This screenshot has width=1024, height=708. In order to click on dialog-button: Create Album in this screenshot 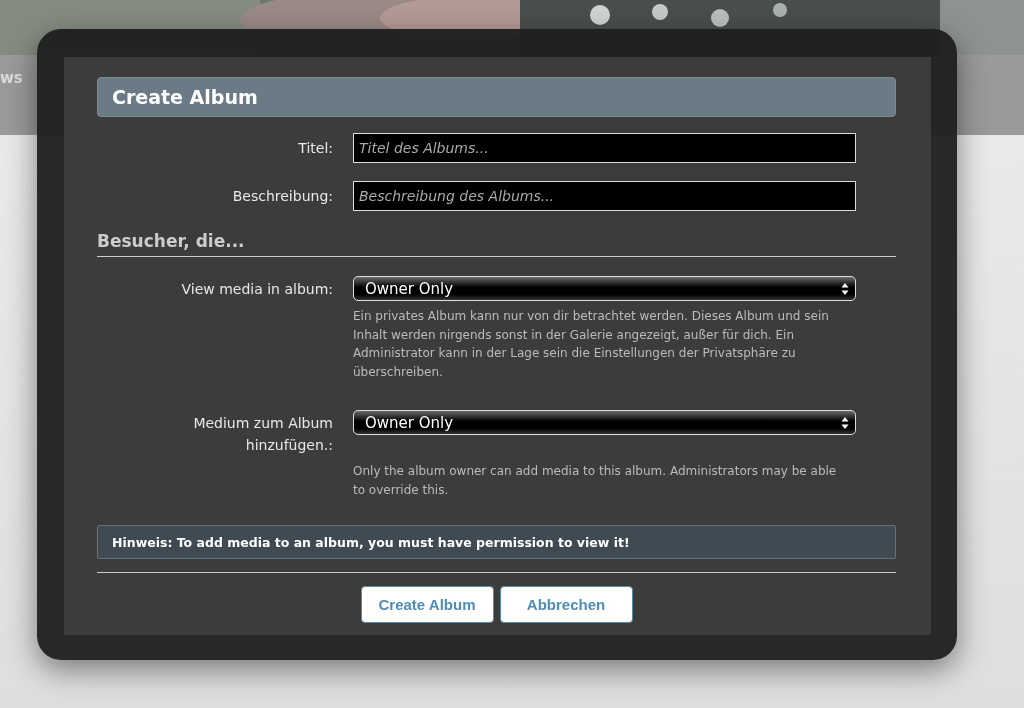, I will do `click(427, 604)`.